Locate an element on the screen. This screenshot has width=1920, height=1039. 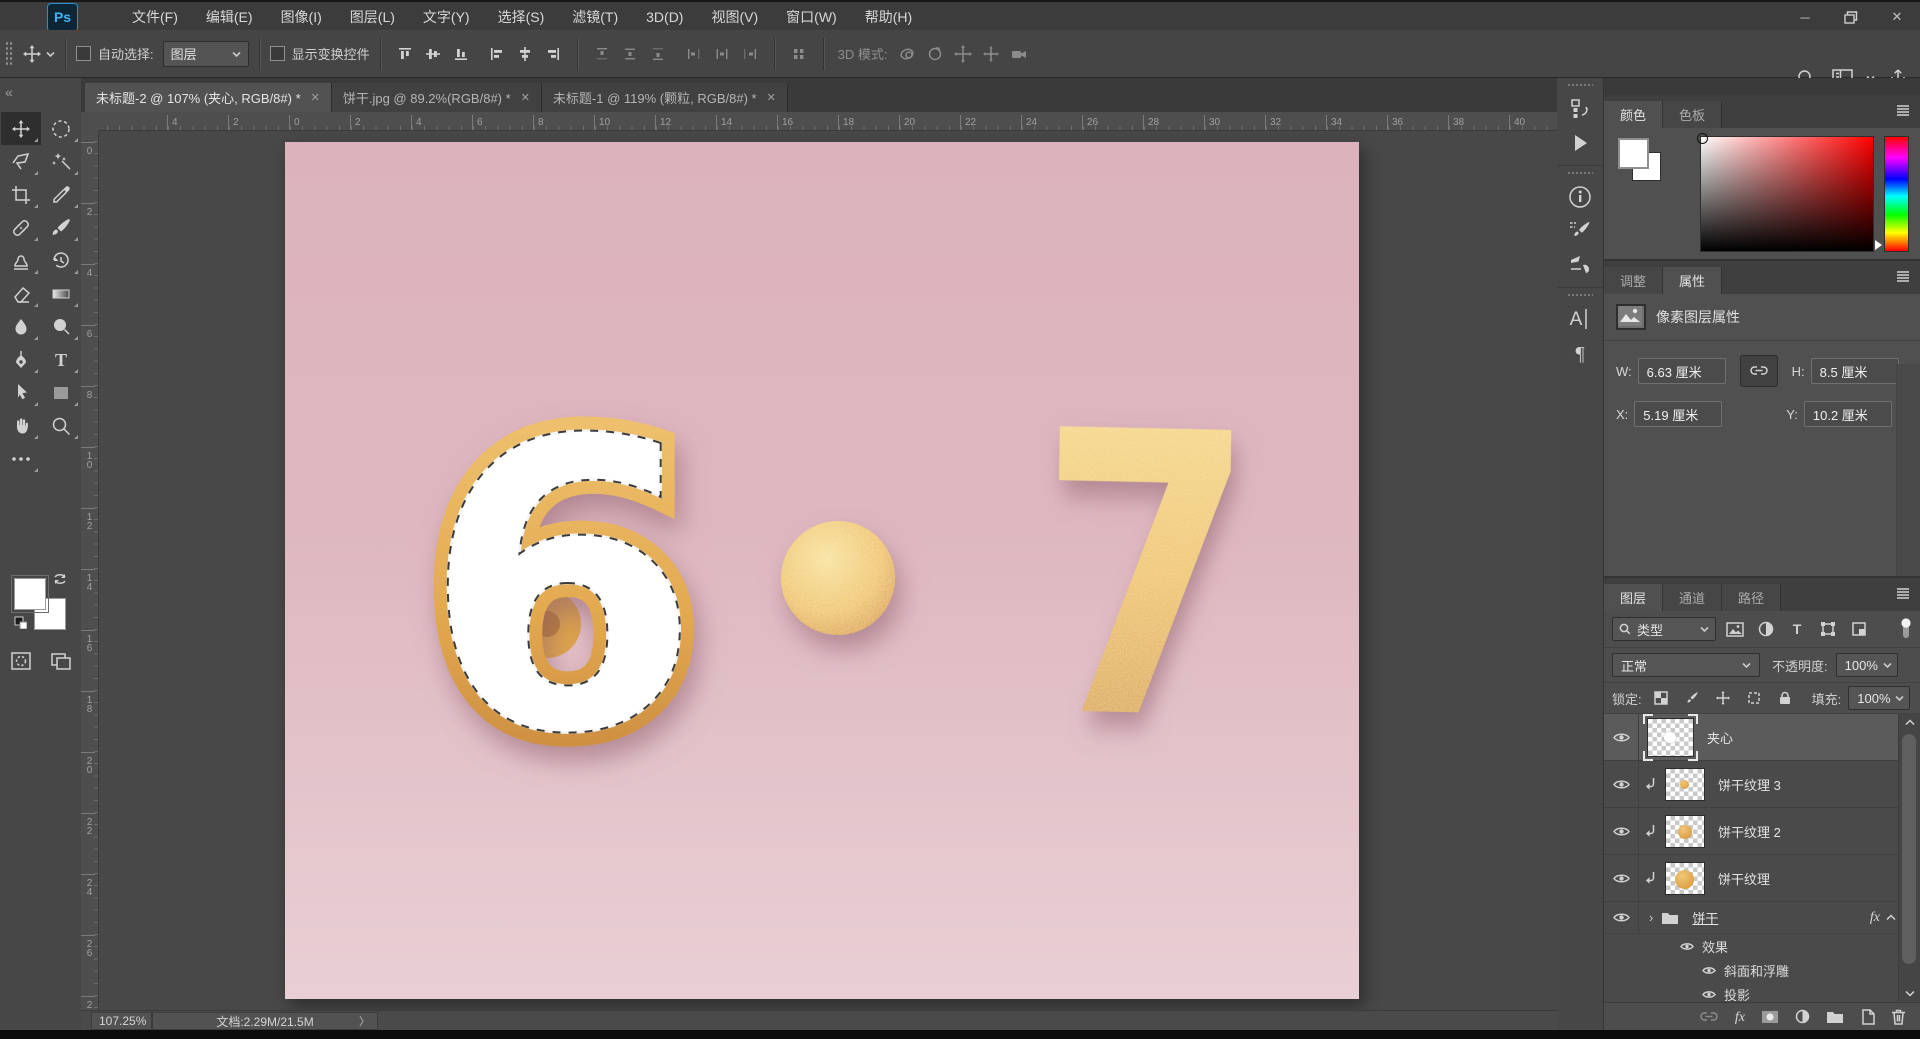
group-expand-chevron: › is located at coordinates (1651, 917).